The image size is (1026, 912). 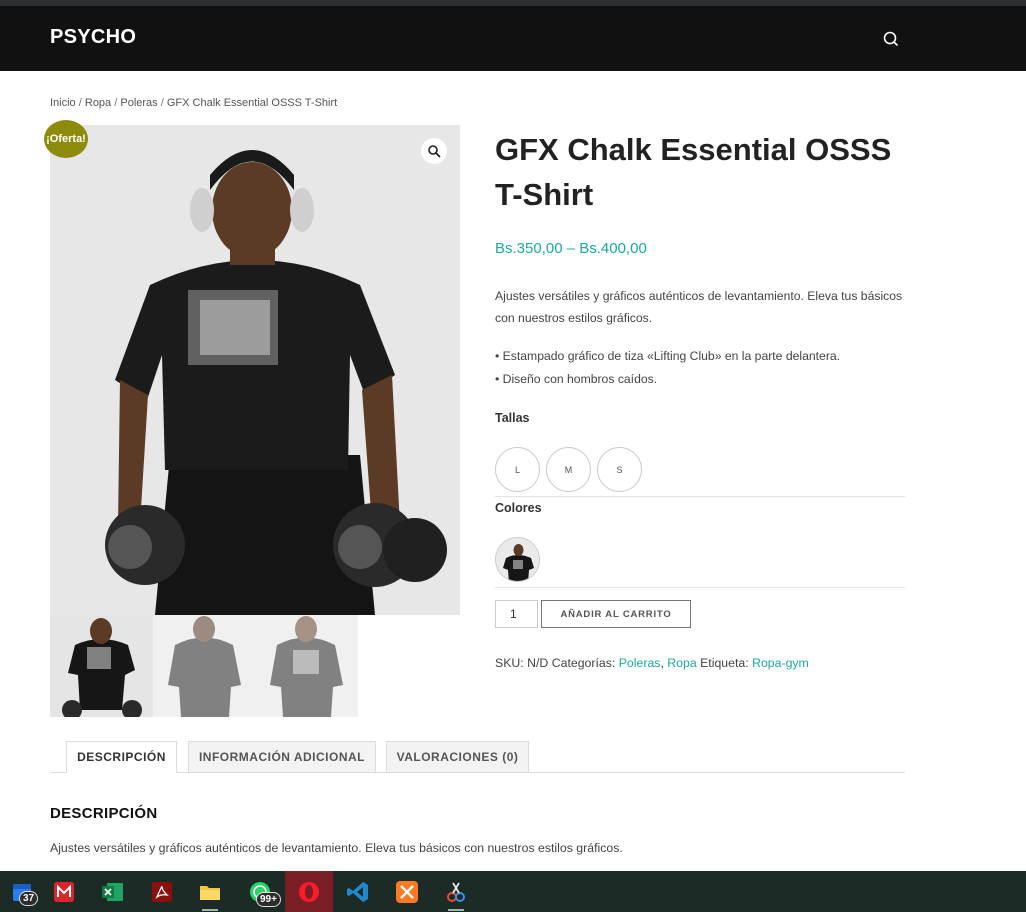 What do you see at coordinates (513, 891) in the screenshot?
I see `os-taskbar: 37 99+` at bounding box center [513, 891].